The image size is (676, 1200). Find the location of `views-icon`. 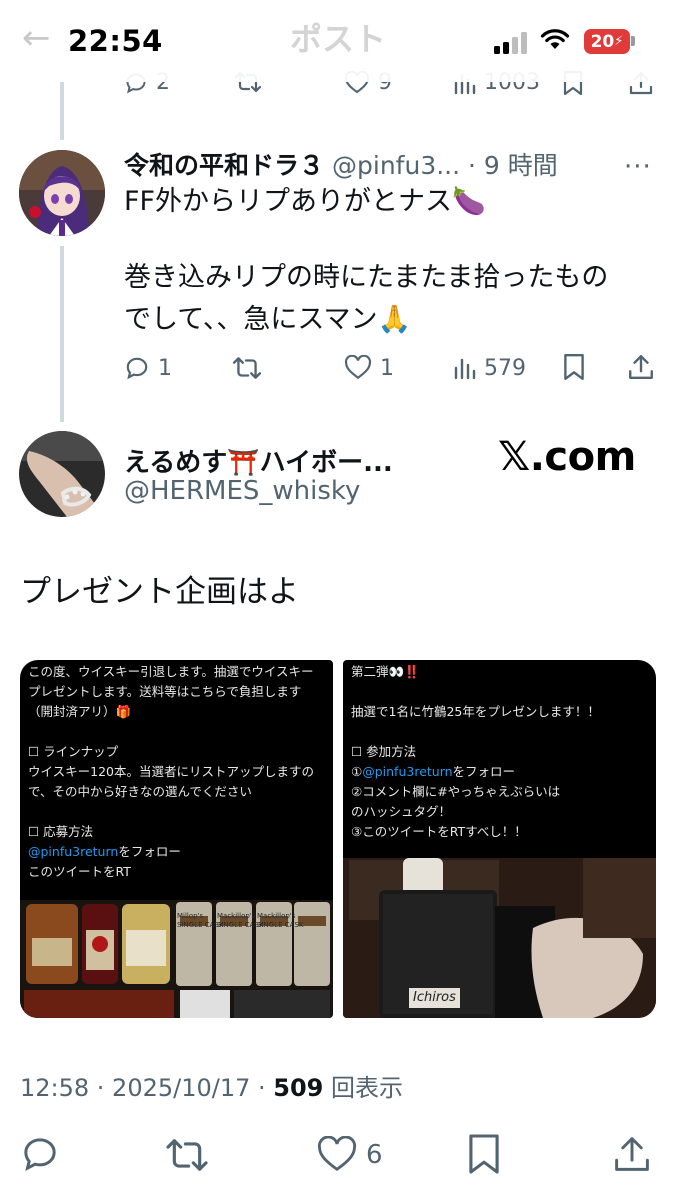

views-icon is located at coordinates (465, 369).